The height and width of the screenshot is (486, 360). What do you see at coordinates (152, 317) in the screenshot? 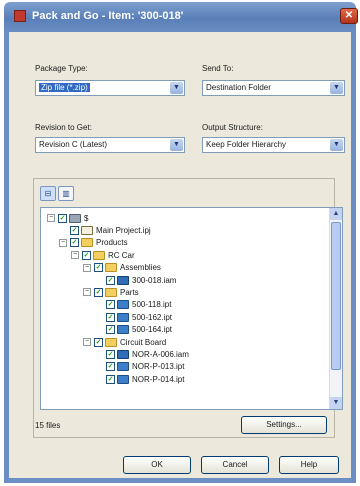
I see `tree-item-label: 500-162.ipt` at bounding box center [152, 317].